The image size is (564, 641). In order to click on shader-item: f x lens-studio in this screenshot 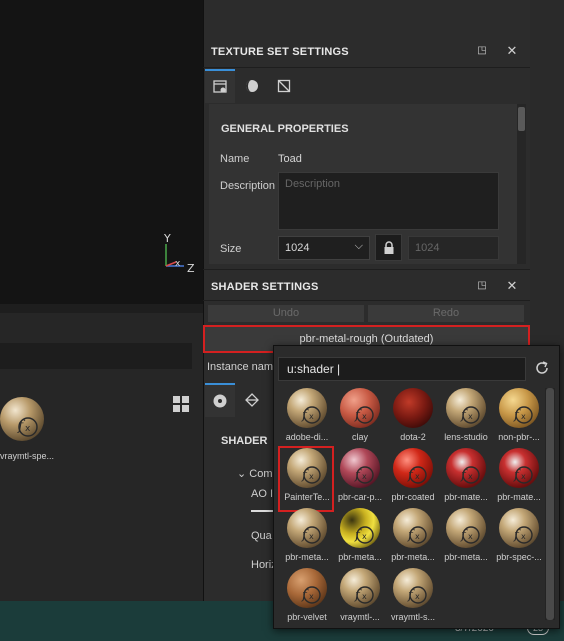, I will do `click(465, 419)`.